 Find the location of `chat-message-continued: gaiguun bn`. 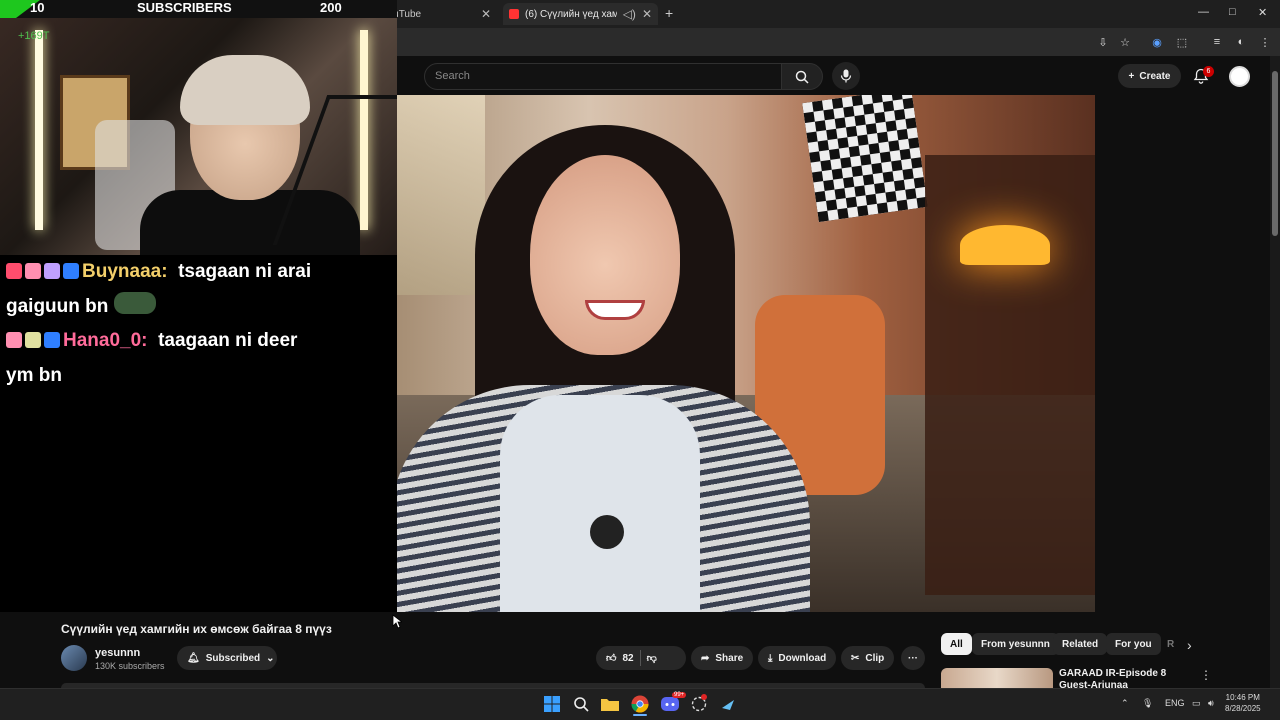

chat-message-continued: gaiguun bn is located at coordinates (82, 307).